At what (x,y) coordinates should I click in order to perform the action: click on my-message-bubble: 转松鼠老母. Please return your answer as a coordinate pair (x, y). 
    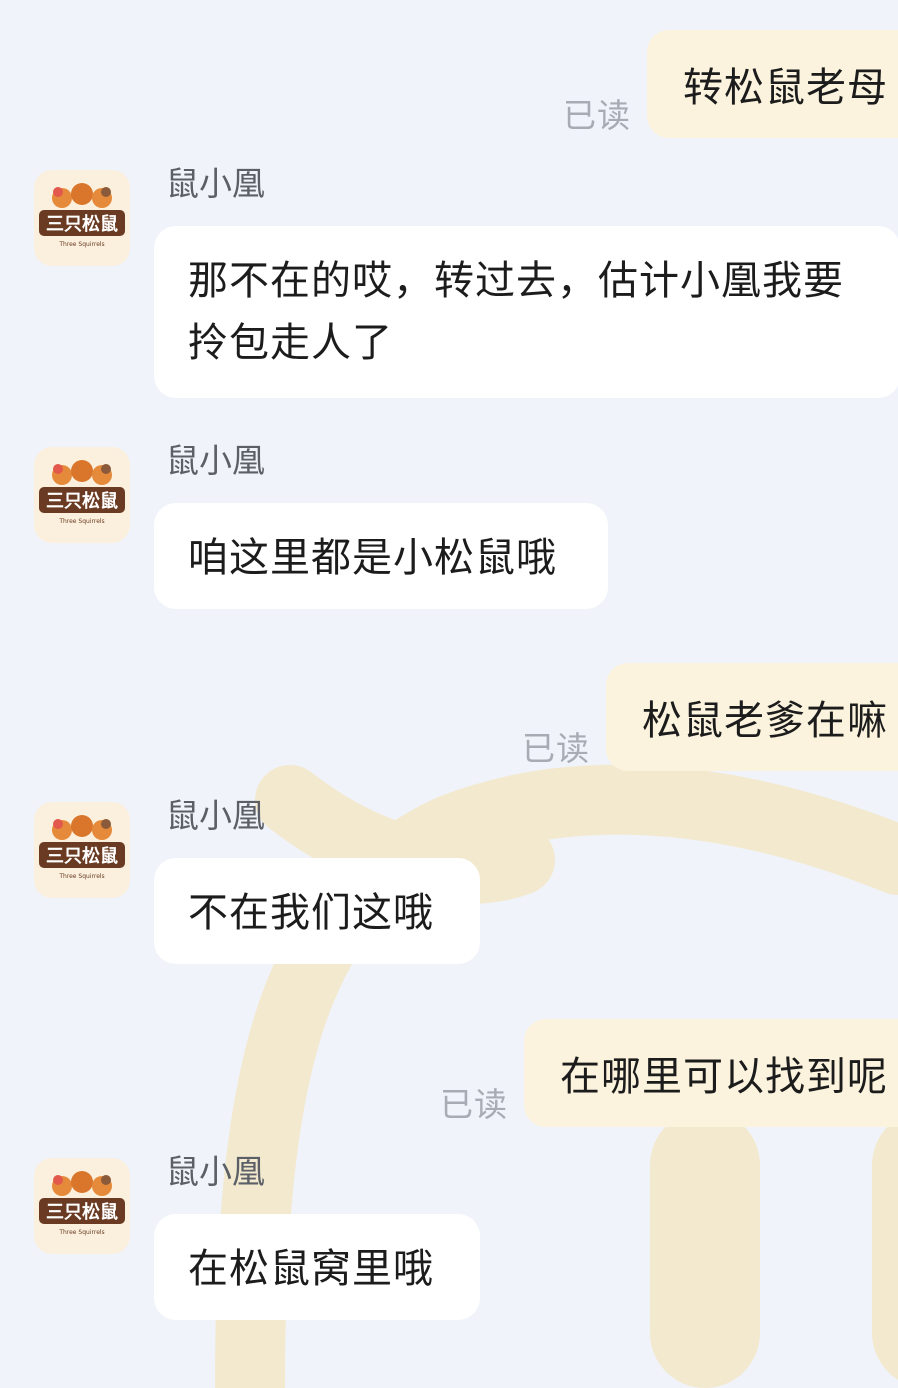
    Looking at the image, I should click on (772, 84).